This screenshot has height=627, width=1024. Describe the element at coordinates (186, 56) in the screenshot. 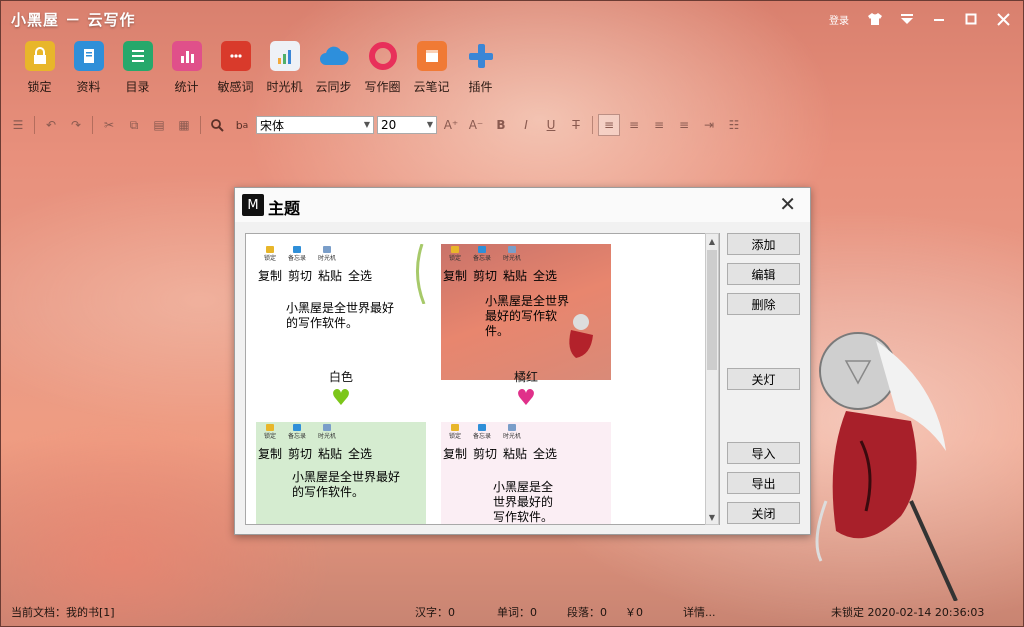

I see `chart-icon` at that location.